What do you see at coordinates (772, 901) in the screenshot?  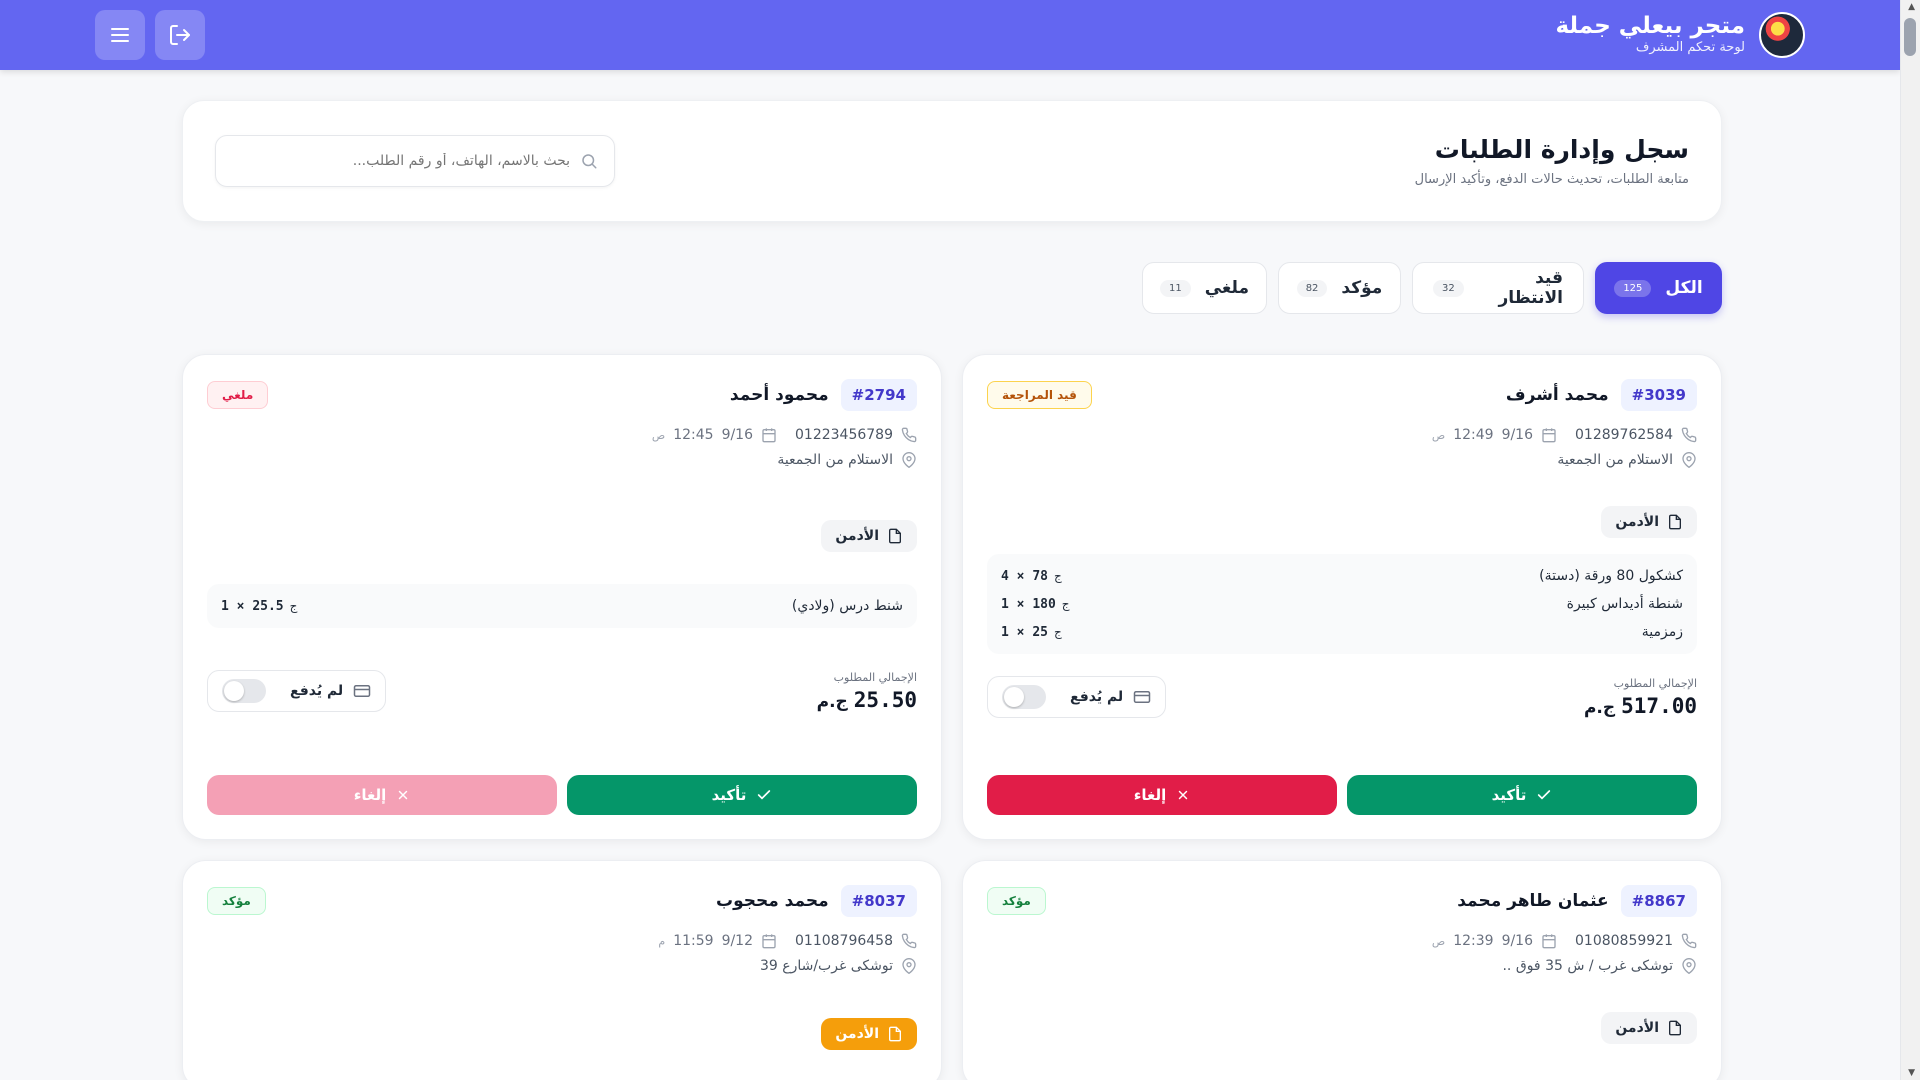 I see `customer-name: محمد محجوب` at bounding box center [772, 901].